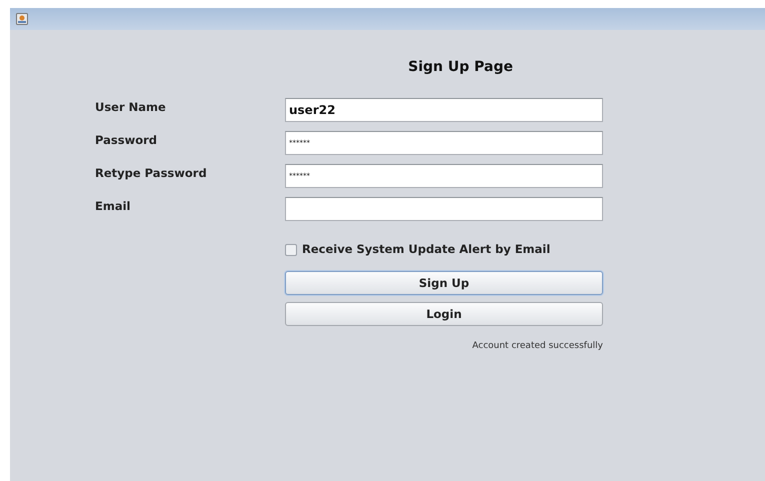  Describe the element at coordinates (22, 19) in the screenshot. I see `app-icon` at that location.